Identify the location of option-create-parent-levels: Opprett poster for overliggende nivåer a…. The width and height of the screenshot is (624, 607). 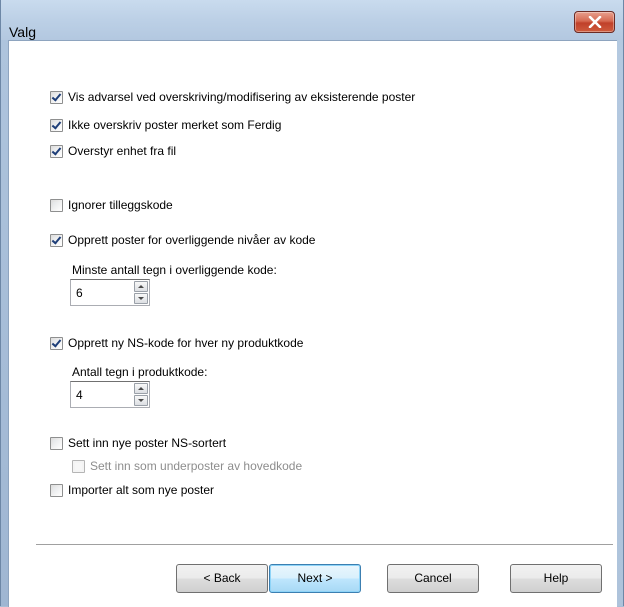
(182, 240).